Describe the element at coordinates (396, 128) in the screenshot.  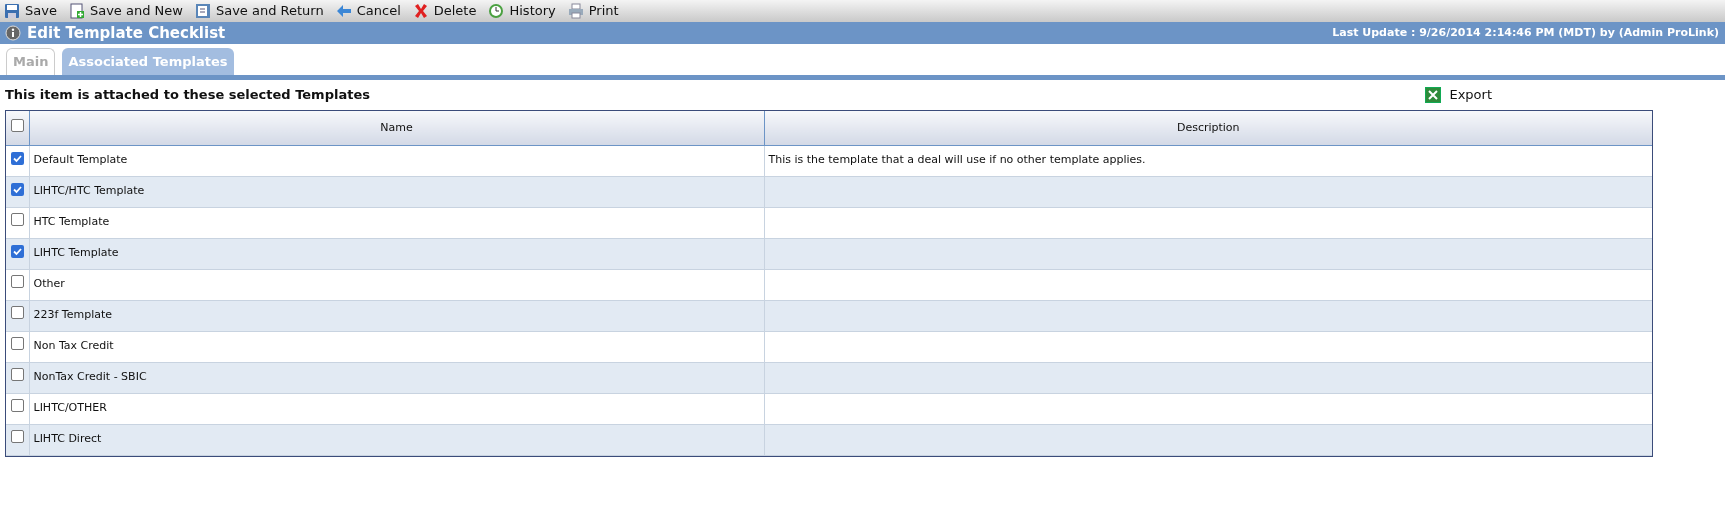
I see `column-header: Name` at that location.